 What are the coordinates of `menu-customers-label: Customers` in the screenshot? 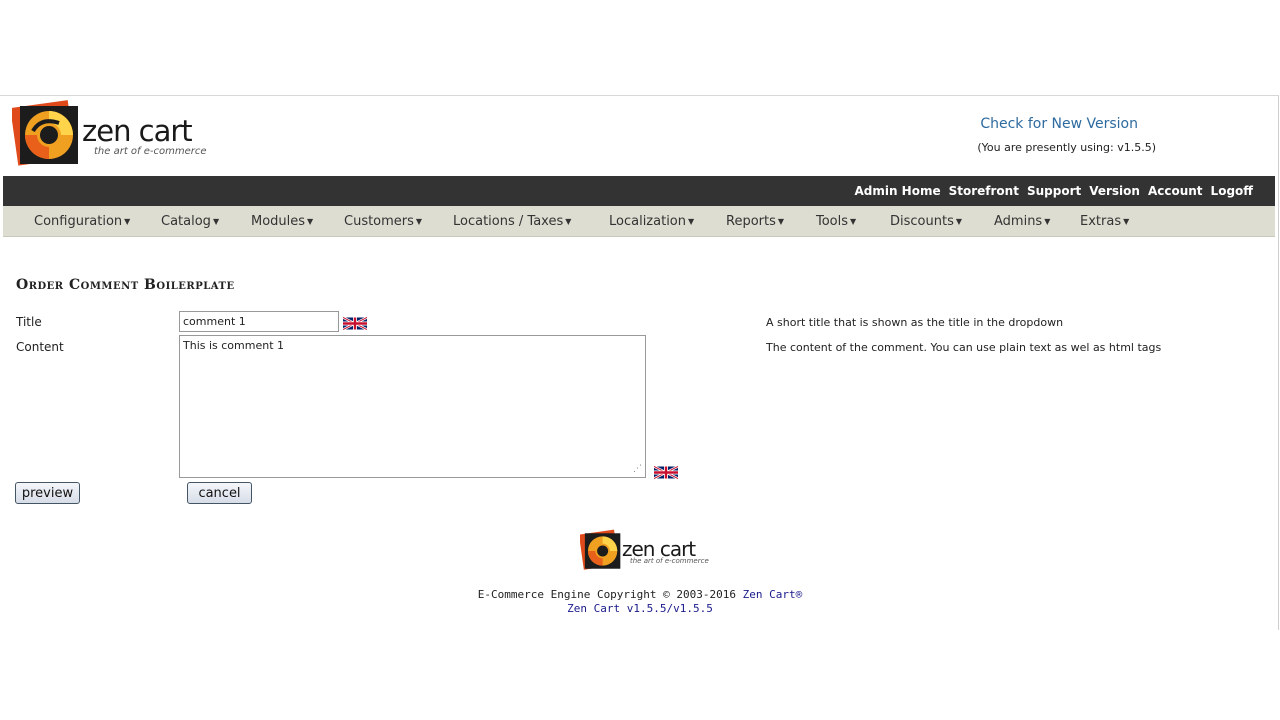 It's located at (379, 221).